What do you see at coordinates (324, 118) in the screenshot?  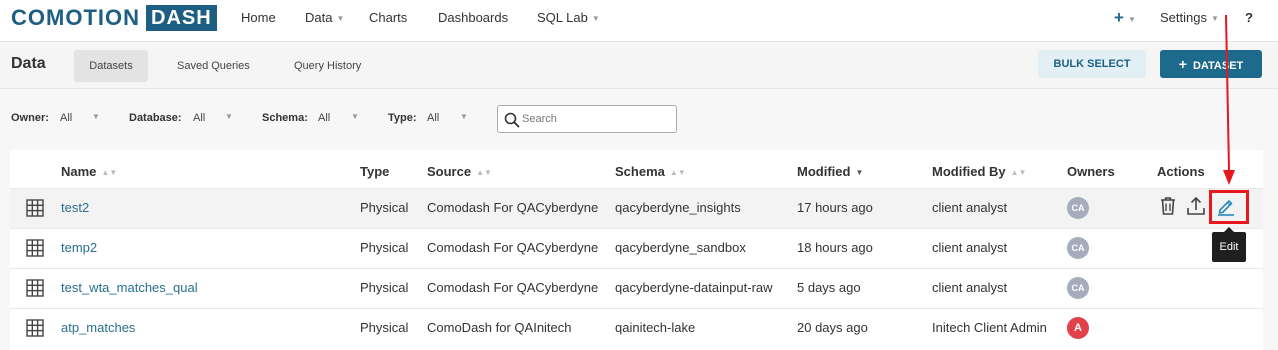 I see `filter-schema-select: All` at bounding box center [324, 118].